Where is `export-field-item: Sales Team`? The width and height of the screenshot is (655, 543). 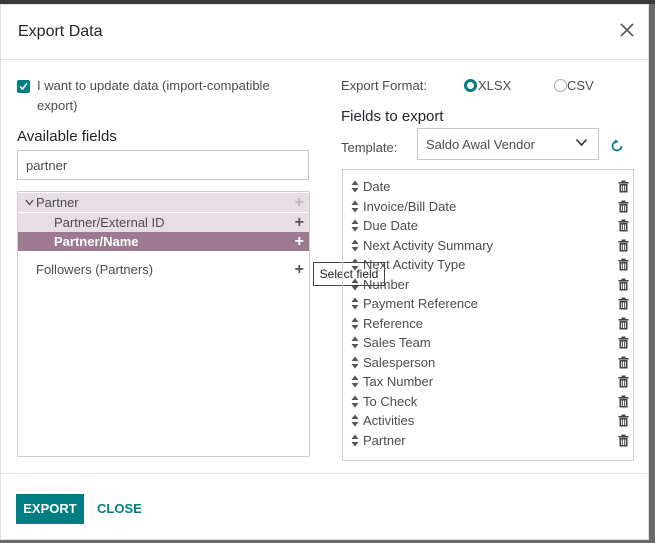
export-field-item: Sales Team is located at coordinates (491, 343).